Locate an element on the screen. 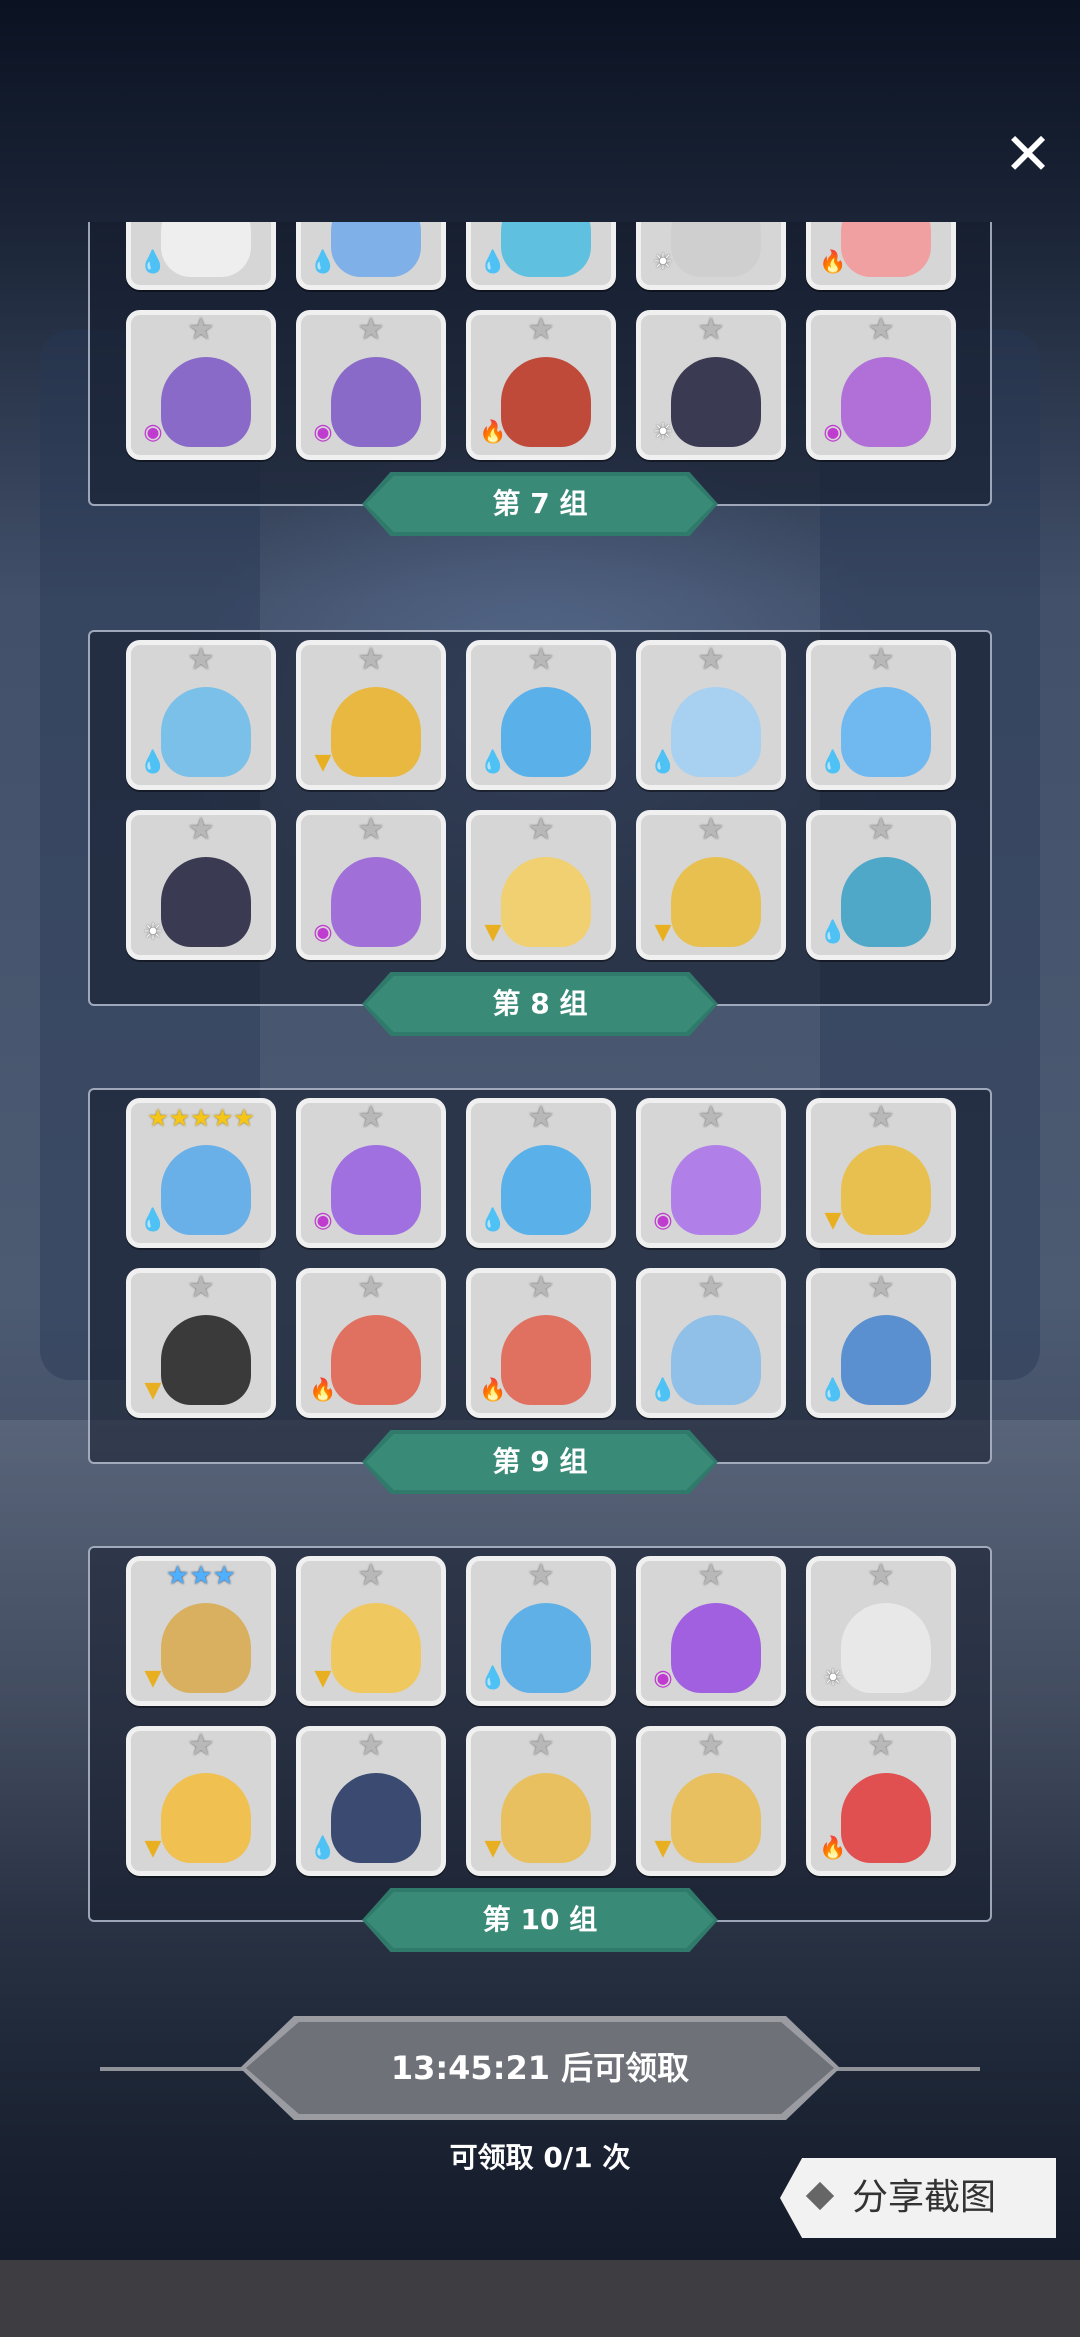 The height and width of the screenshot is (2337, 1080). share-screenshot-button: 分享截图 is located at coordinates (918, 2198).